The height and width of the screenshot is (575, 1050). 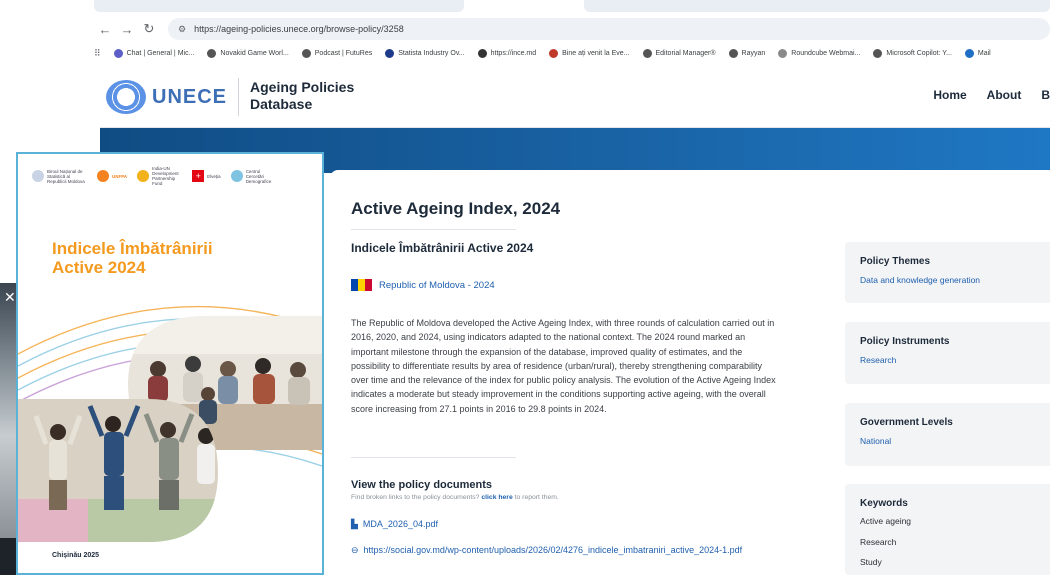 I want to click on unfpa-icon, so click(x=103, y=176).